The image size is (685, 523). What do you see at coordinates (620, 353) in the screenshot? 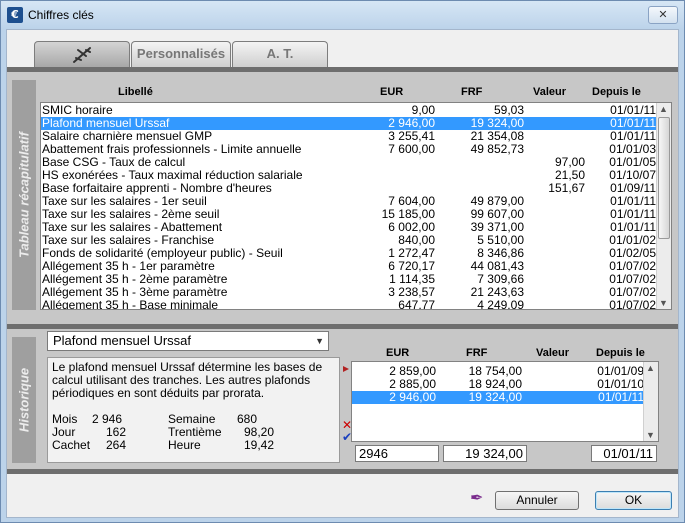
I see `hist-header-depuis: Depuis le` at bounding box center [620, 353].